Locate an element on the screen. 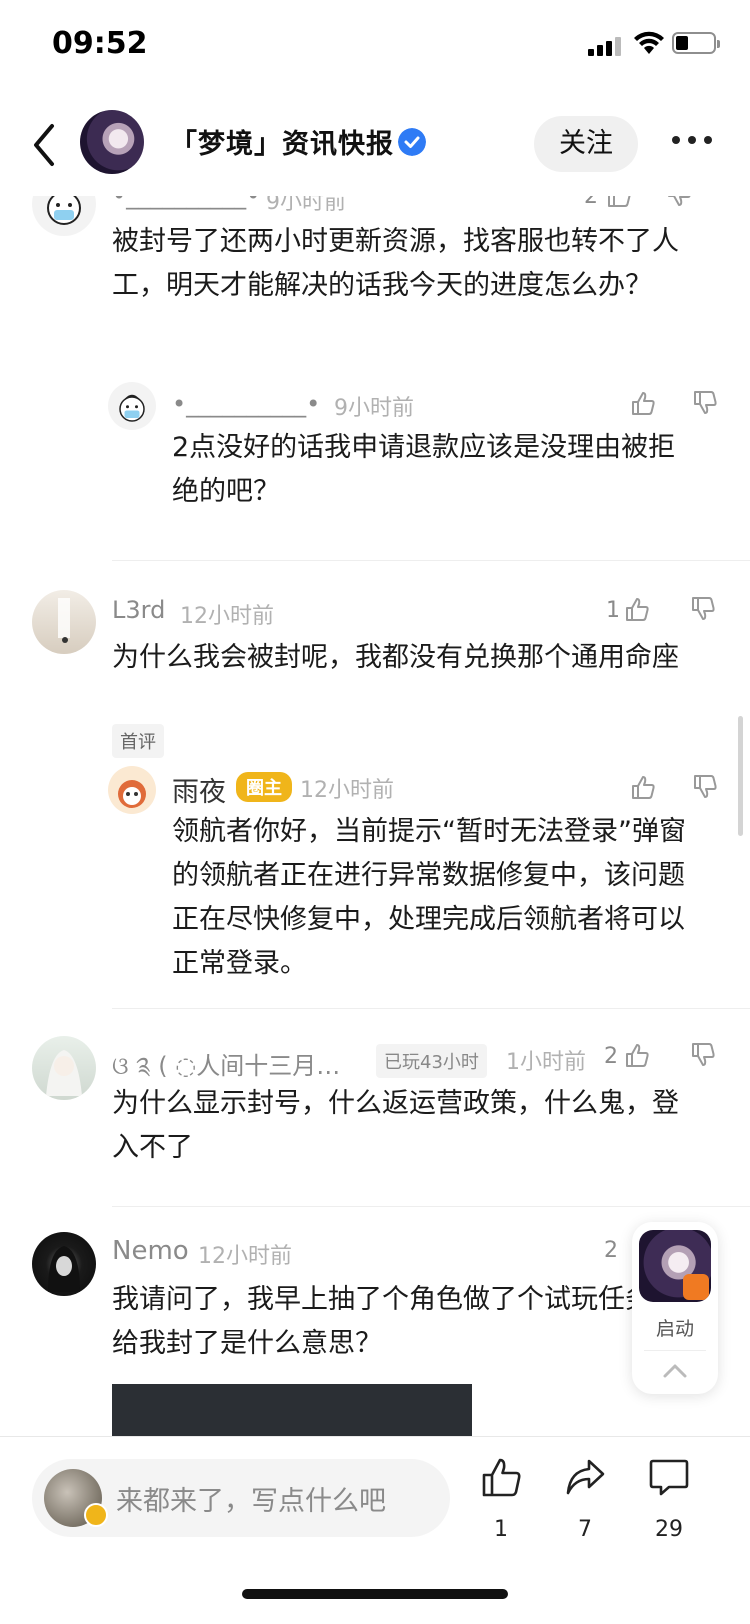 This screenshot has width=750, height=1624. play-time-tag: 已玩43小时 is located at coordinates (431, 1061).